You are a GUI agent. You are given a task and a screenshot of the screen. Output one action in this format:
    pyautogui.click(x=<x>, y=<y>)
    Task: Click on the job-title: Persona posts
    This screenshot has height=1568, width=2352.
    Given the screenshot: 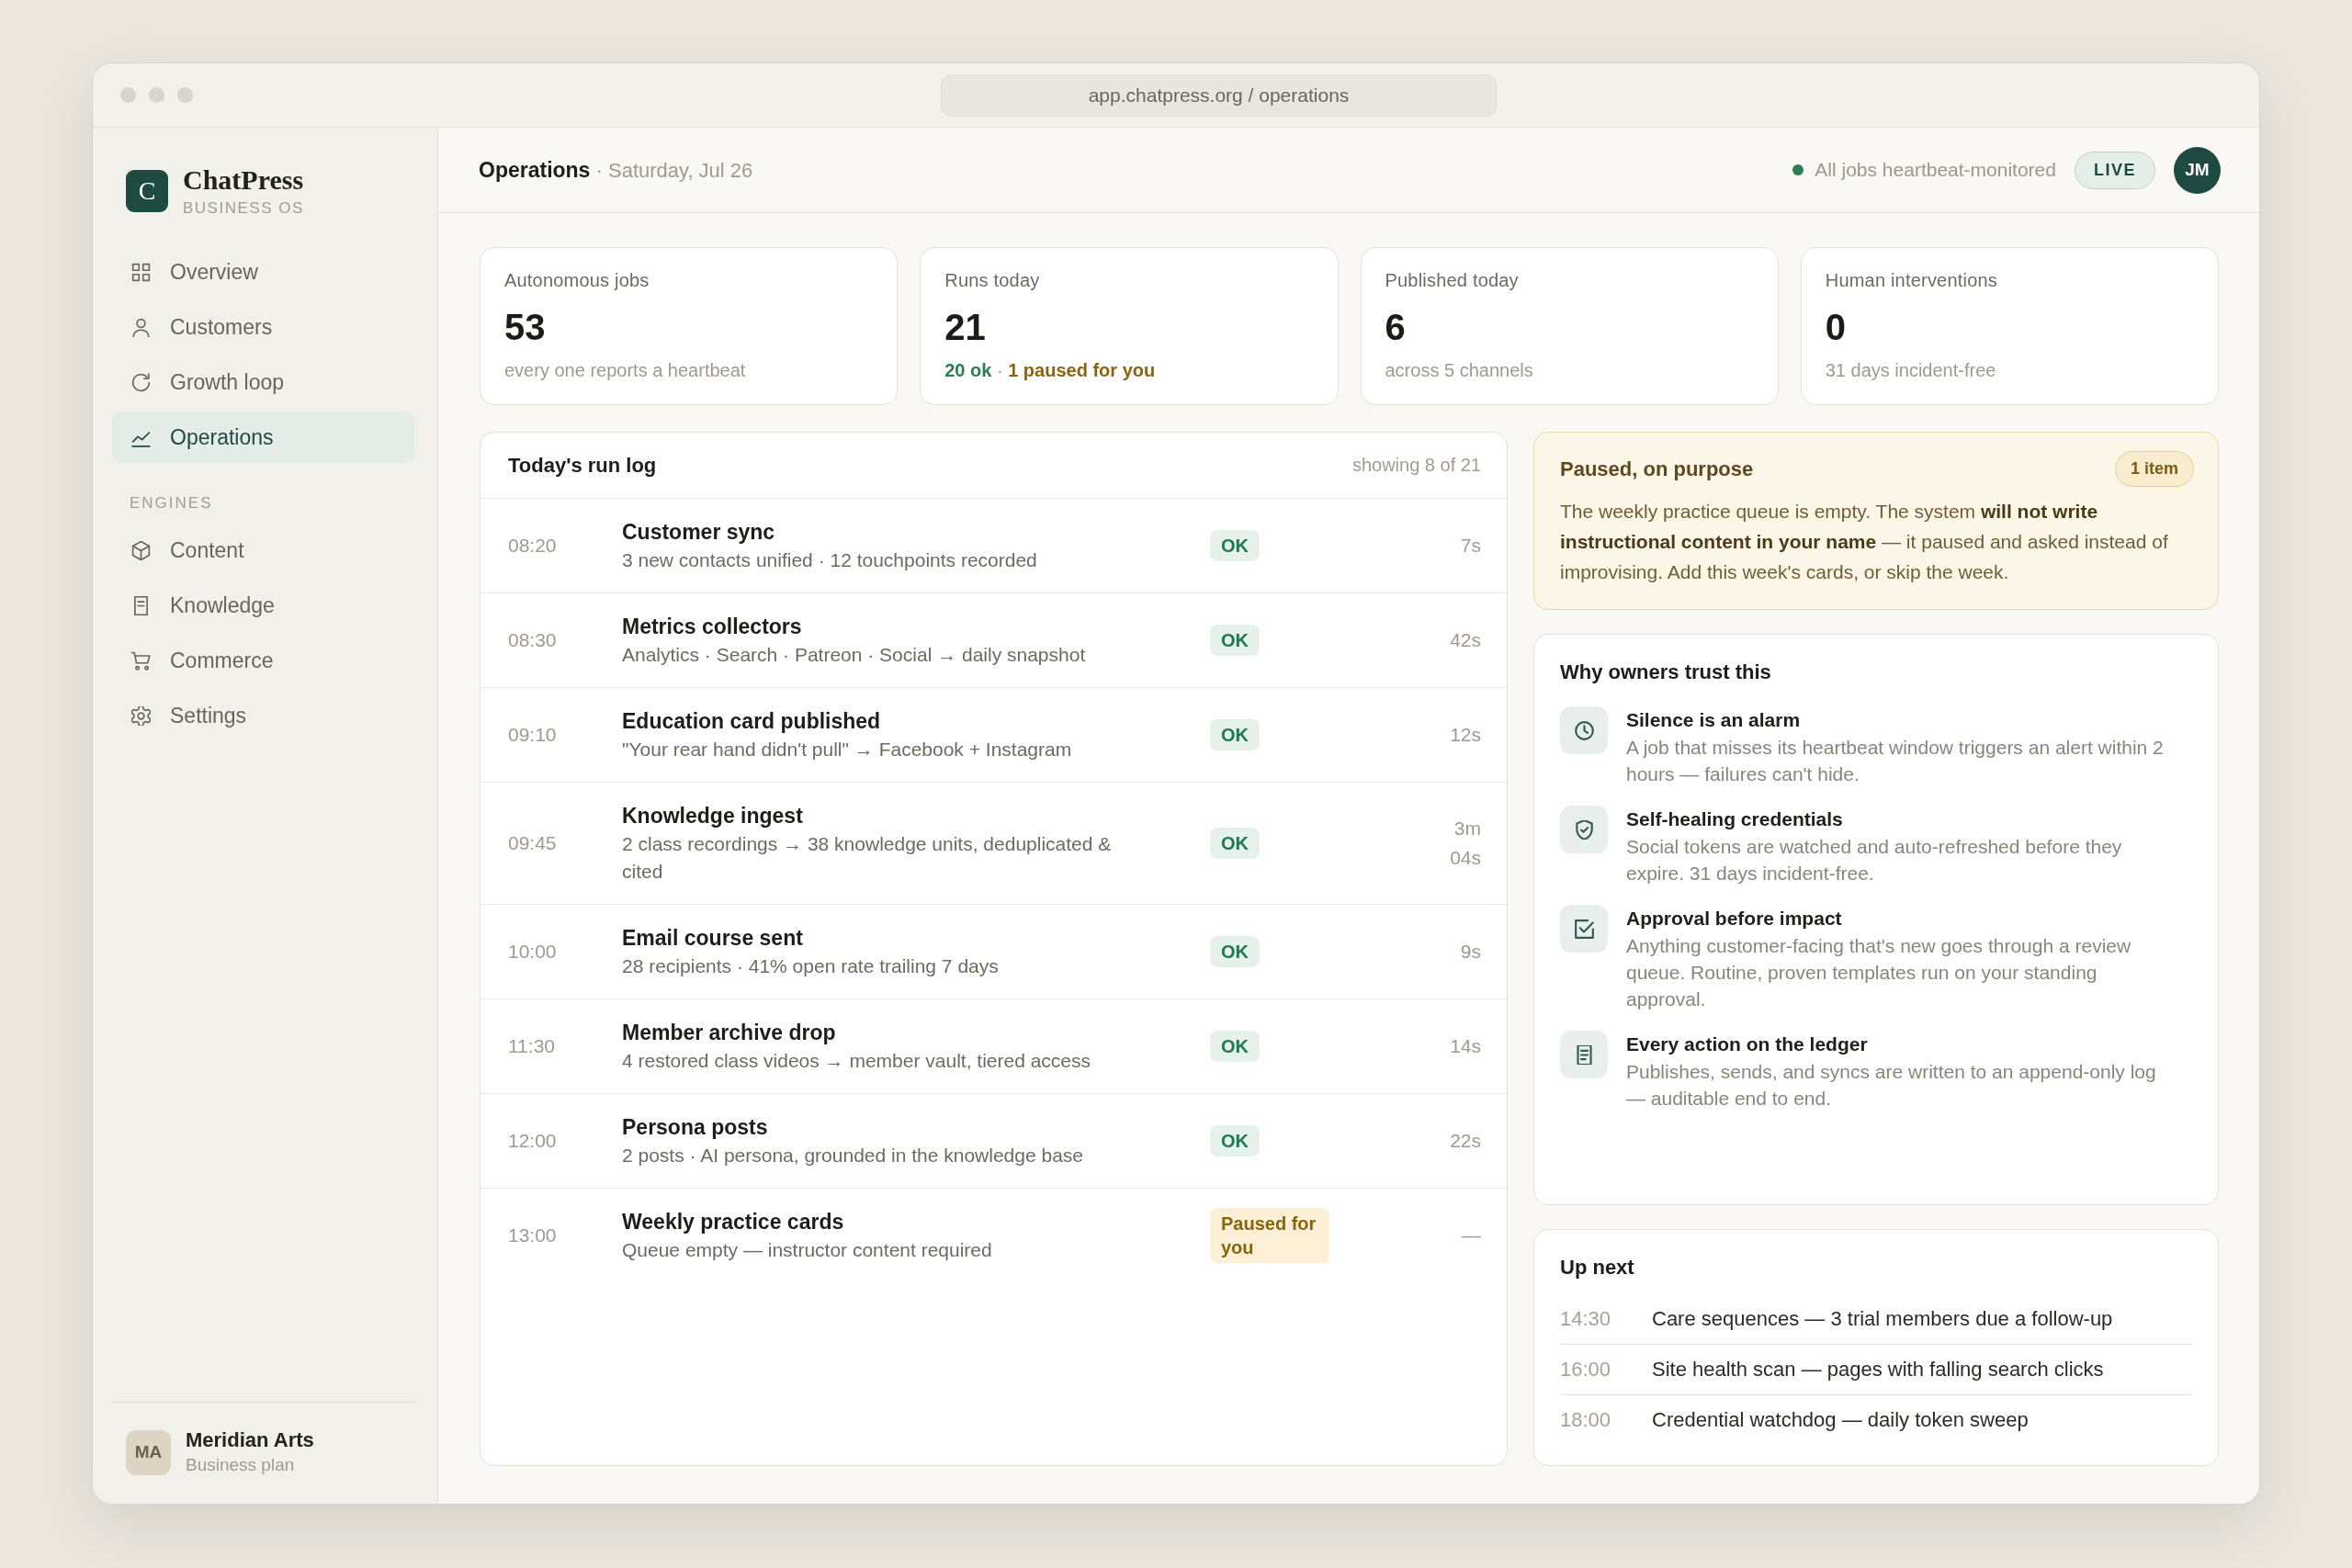 What is the action you would take?
    pyautogui.click(x=696, y=1127)
    